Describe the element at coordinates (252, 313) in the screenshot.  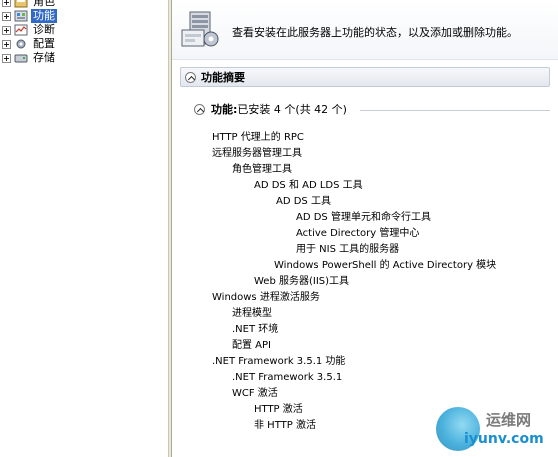
I see `feature-item: 进程模型` at that location.